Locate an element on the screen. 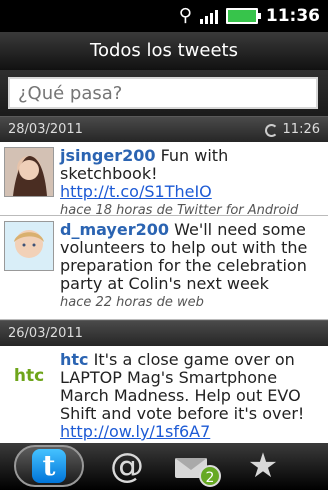 This screenshot has width=328, height=490. twitter-bird-icon: t is located at coordinates (49, 466).